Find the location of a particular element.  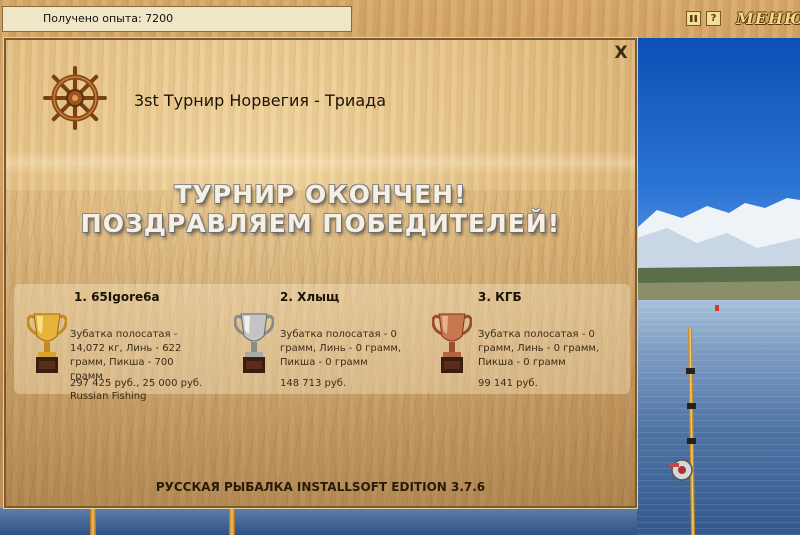

close-icon: X is located at coordinates (621, 53).